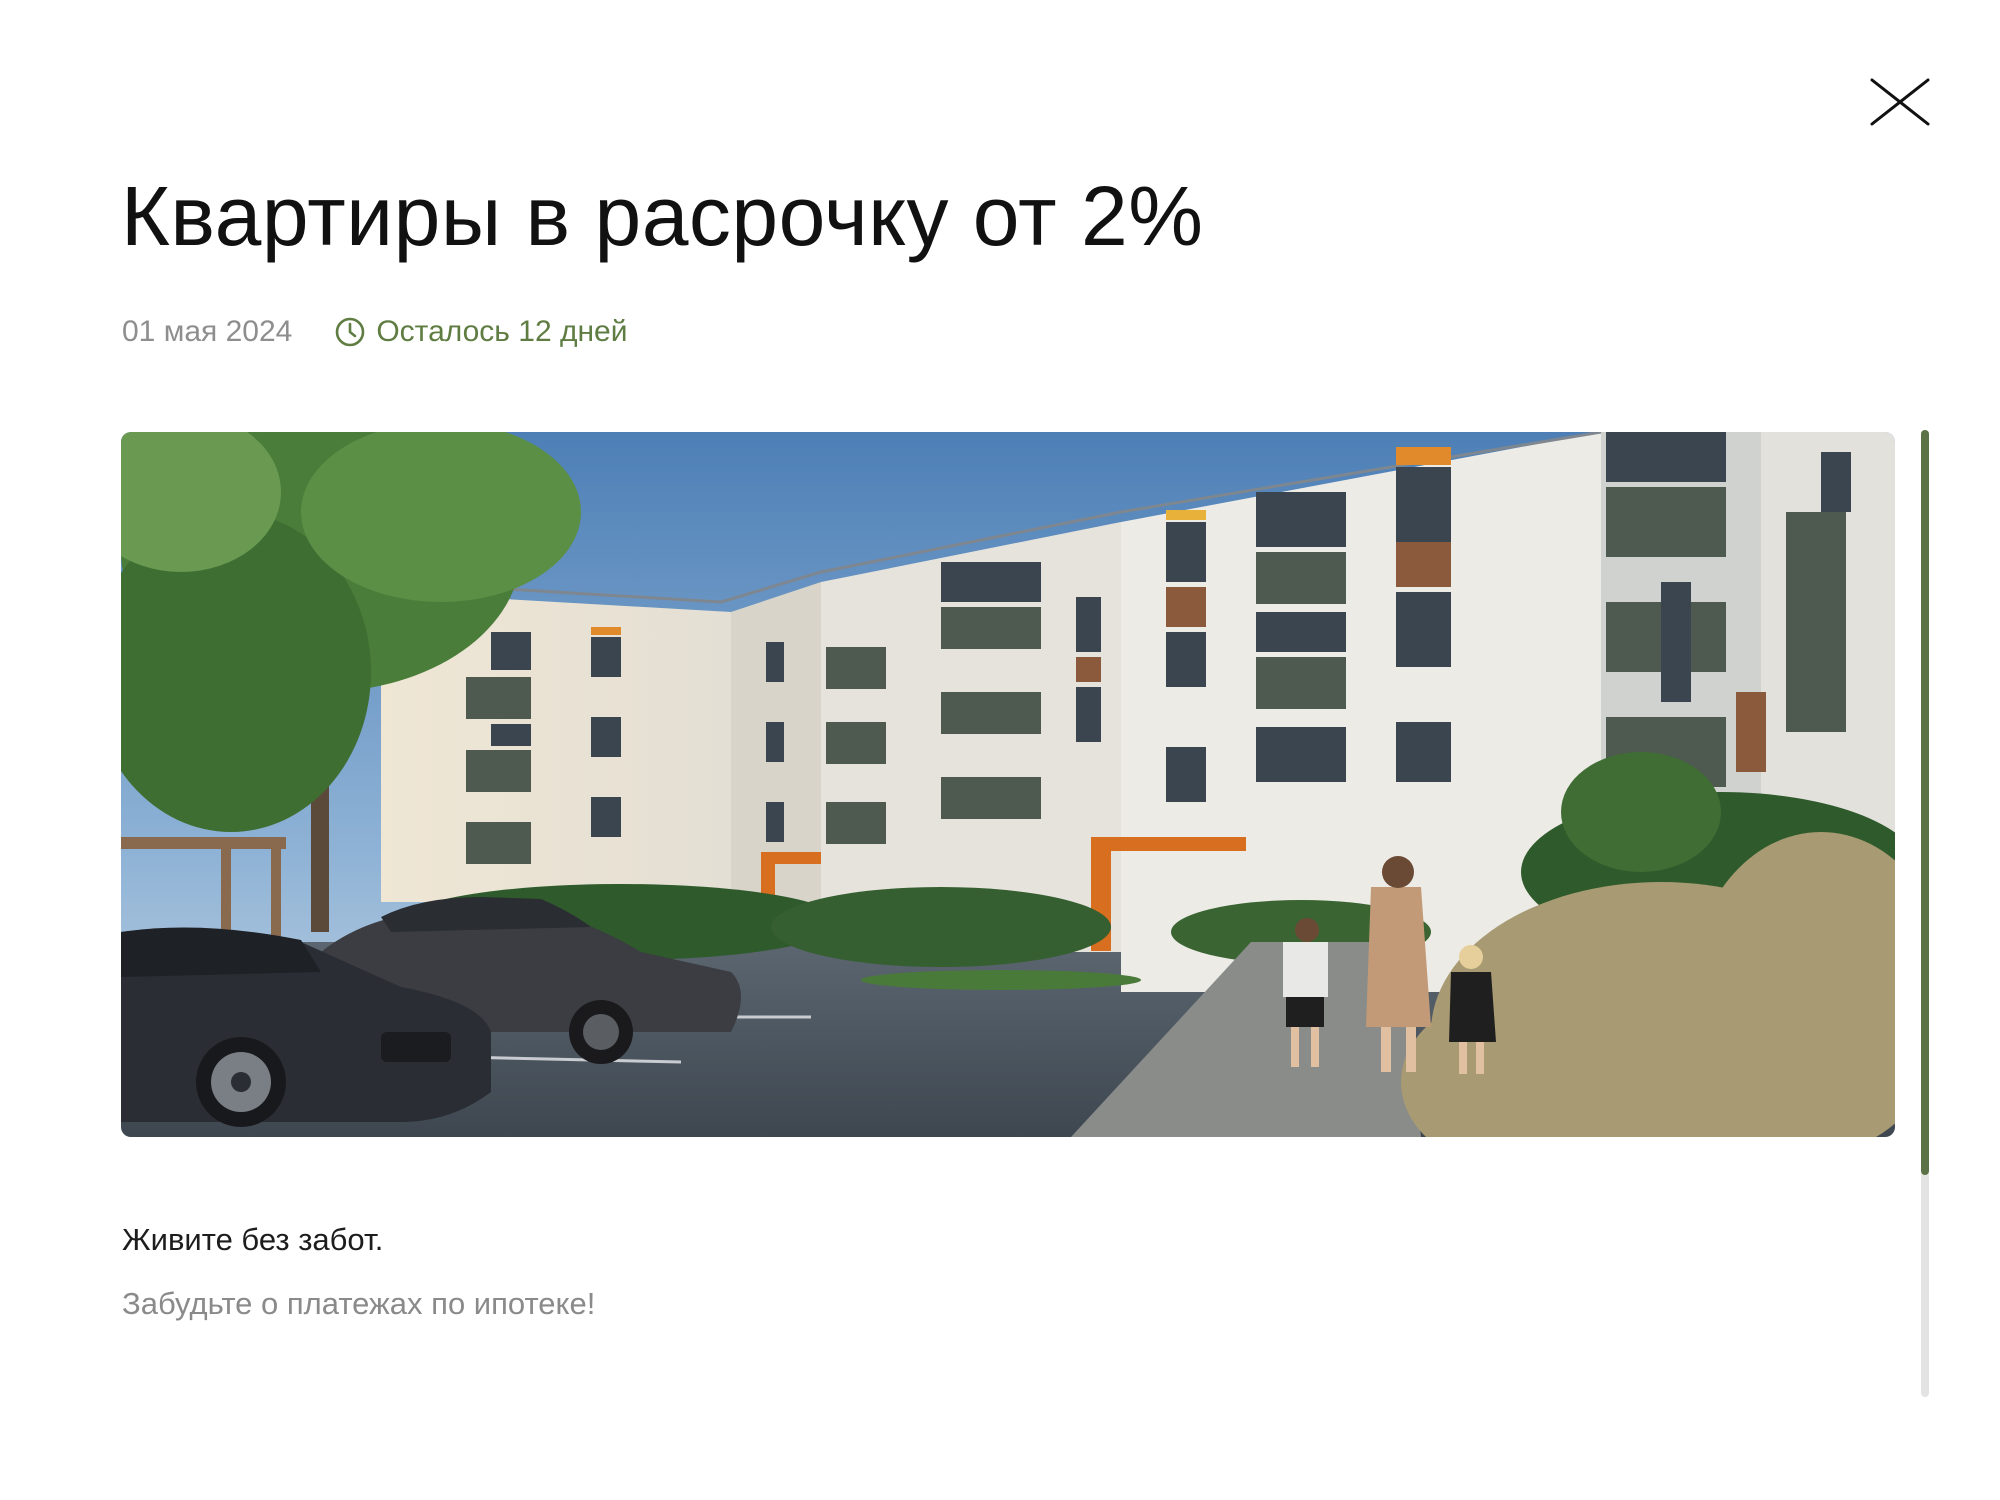 The height and width of the screenshot is (1500, 2000). What do you see at coordinates (359, 1303) in the screenshot?
I see `body-text: Забудьте о платежах по ипотеке!` at bounding box center [359, 1303].